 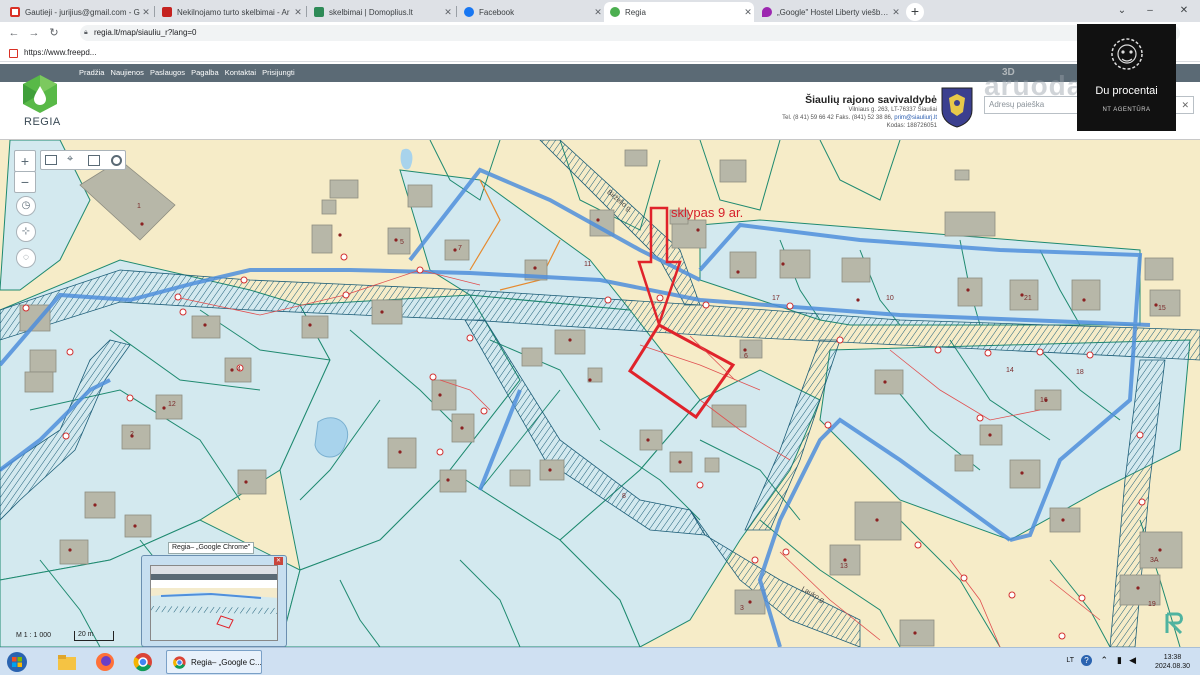 What do you see at coordinates (172, 404) in the screenshot?
I see `parcel-number: 12` at bounding box center [172, 404].